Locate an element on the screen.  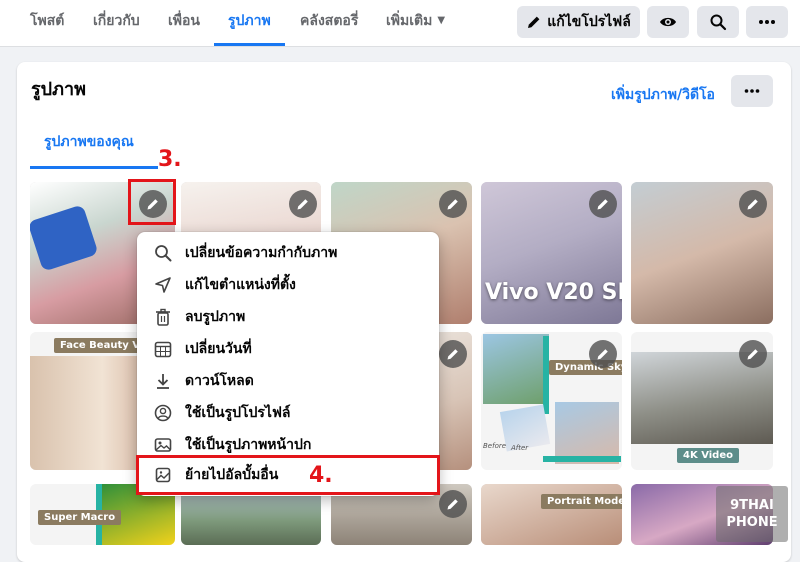
menu-edit-caption: เปลี่ยนข้อความกำกับภาพ is located at coordinates (288, 253).